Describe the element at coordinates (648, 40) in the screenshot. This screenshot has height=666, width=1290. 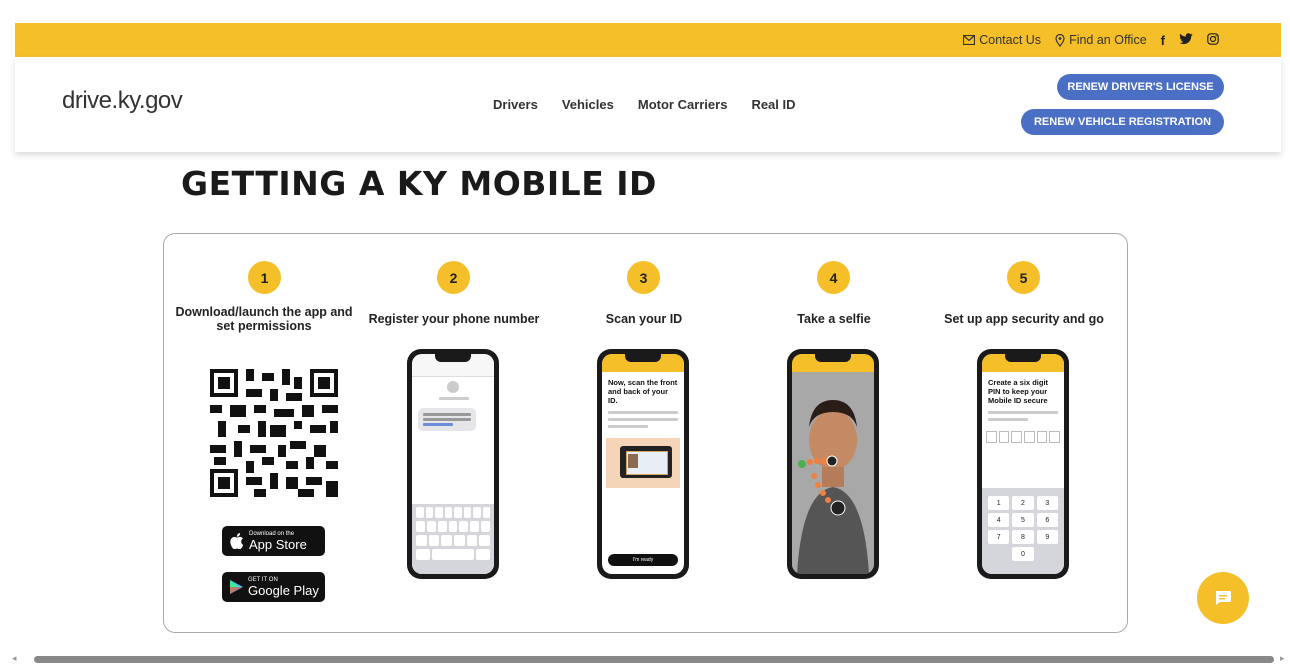
I see `top-utility-bar: Contact Us Find an Office f` at that location.